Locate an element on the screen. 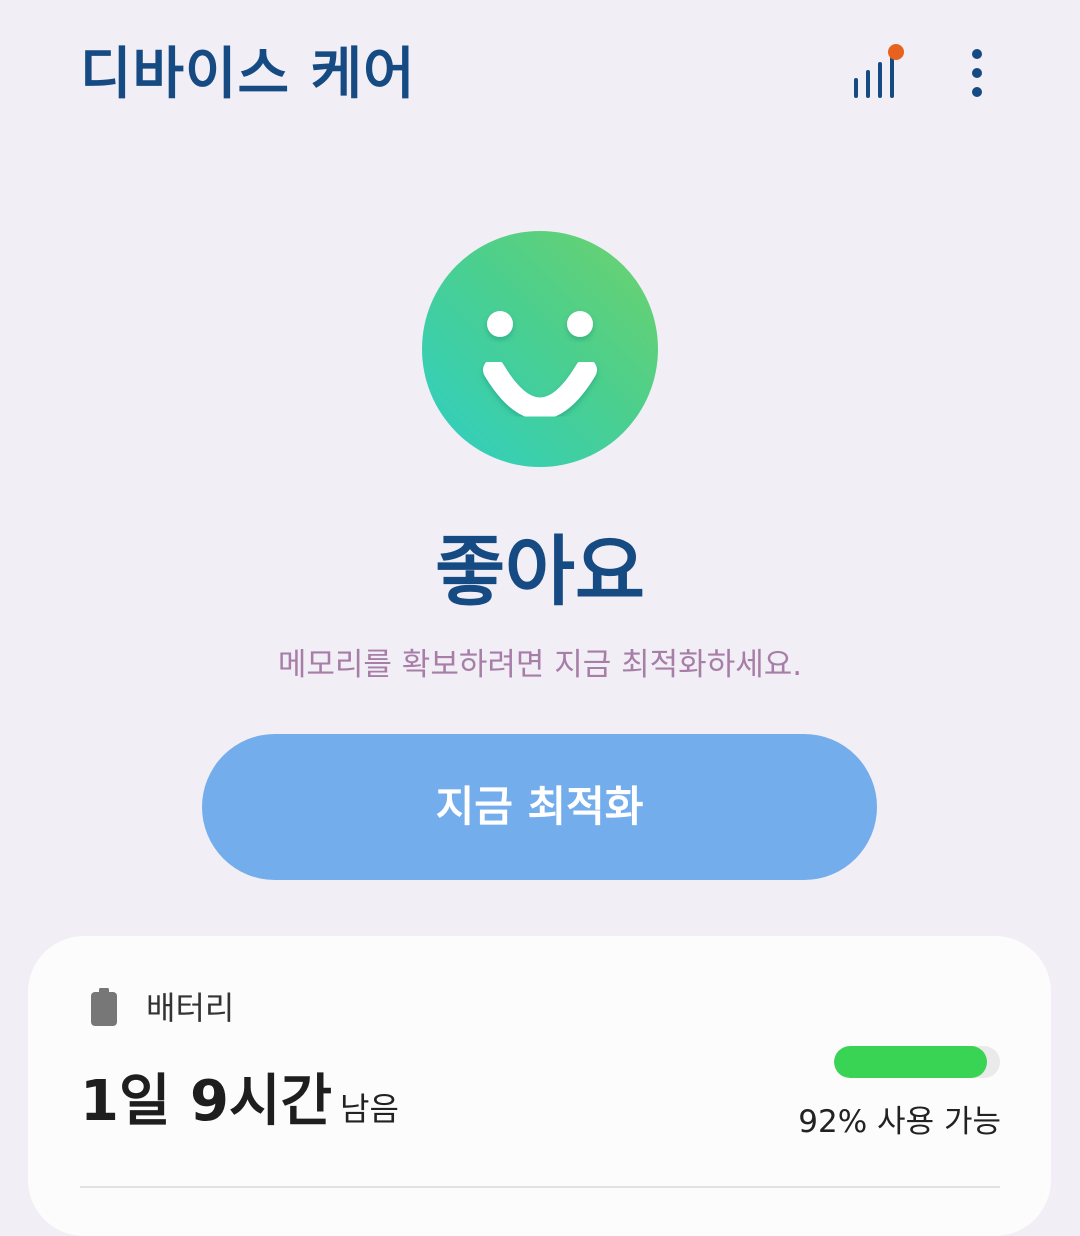  signal-bars-icon is located at coordinates (879, 71).